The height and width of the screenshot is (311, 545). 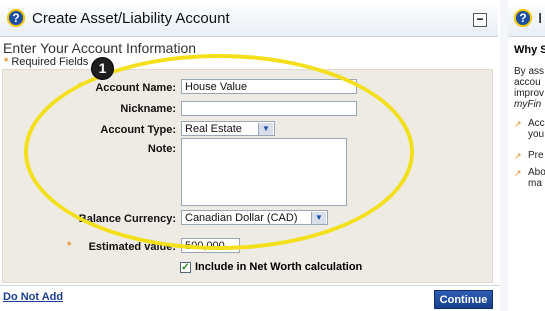 I want to click on required-fields-note: * Required Fields, so click(x=46, y=62).